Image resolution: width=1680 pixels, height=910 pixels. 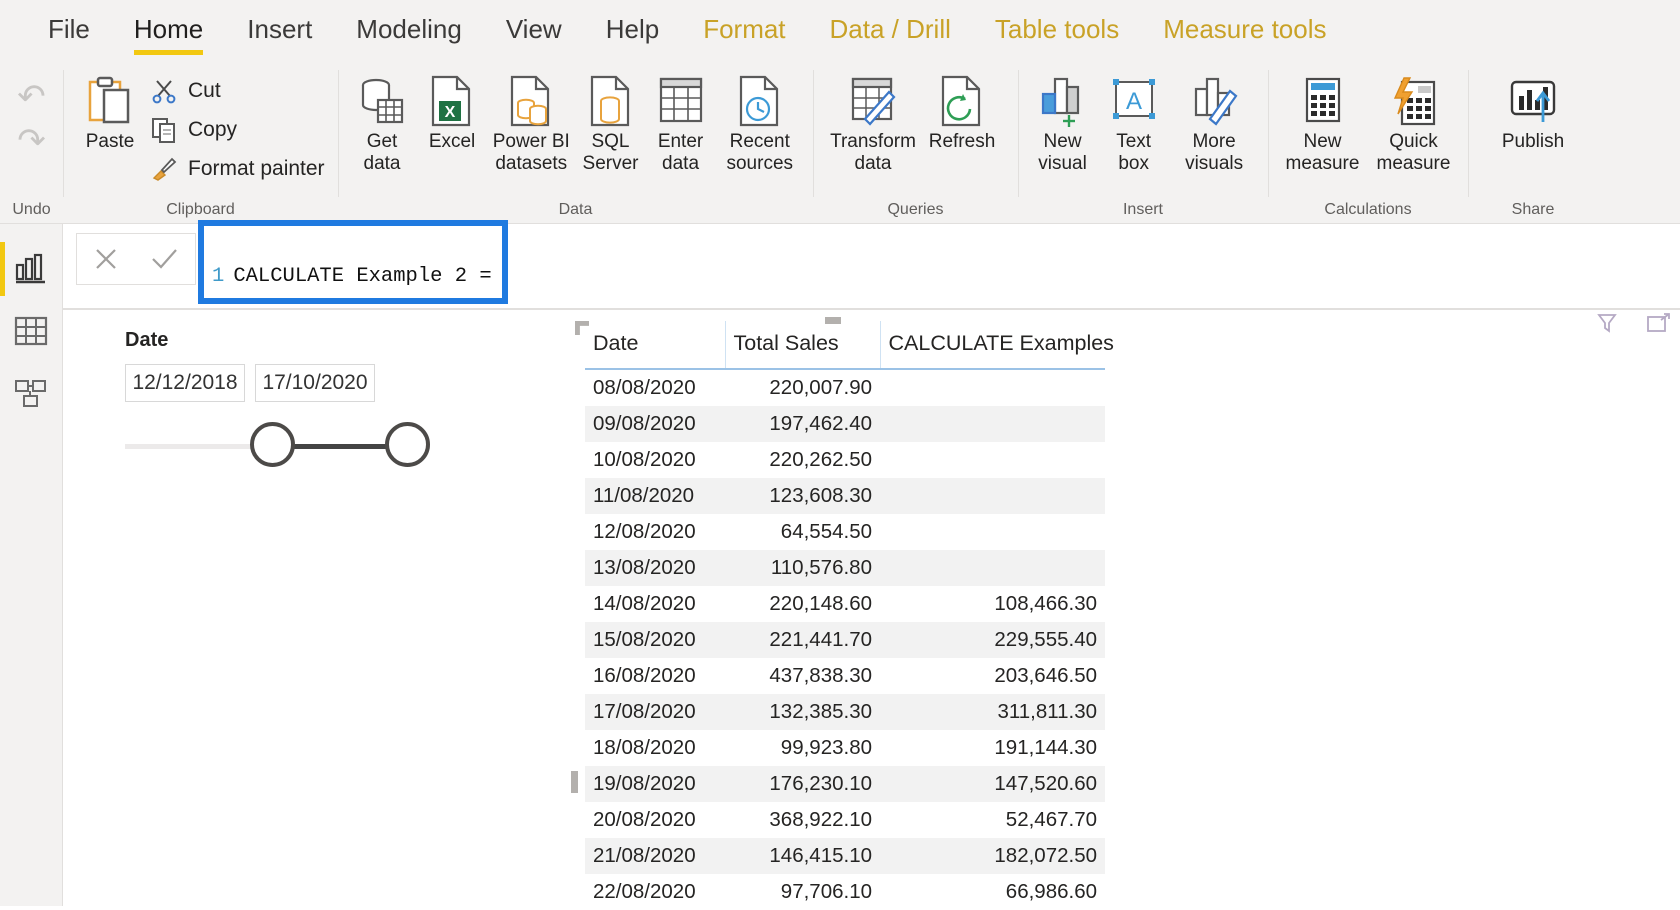 I want to click on get-data-button: Get data, so click(x=382, y=122).